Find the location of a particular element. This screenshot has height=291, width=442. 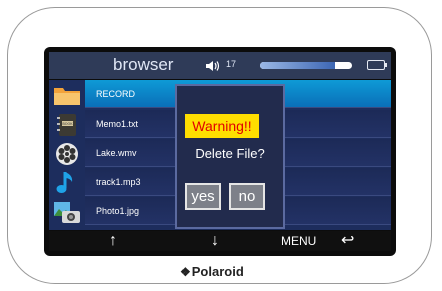

dialog-message: Delete File? is located at coordinates (230, 153).